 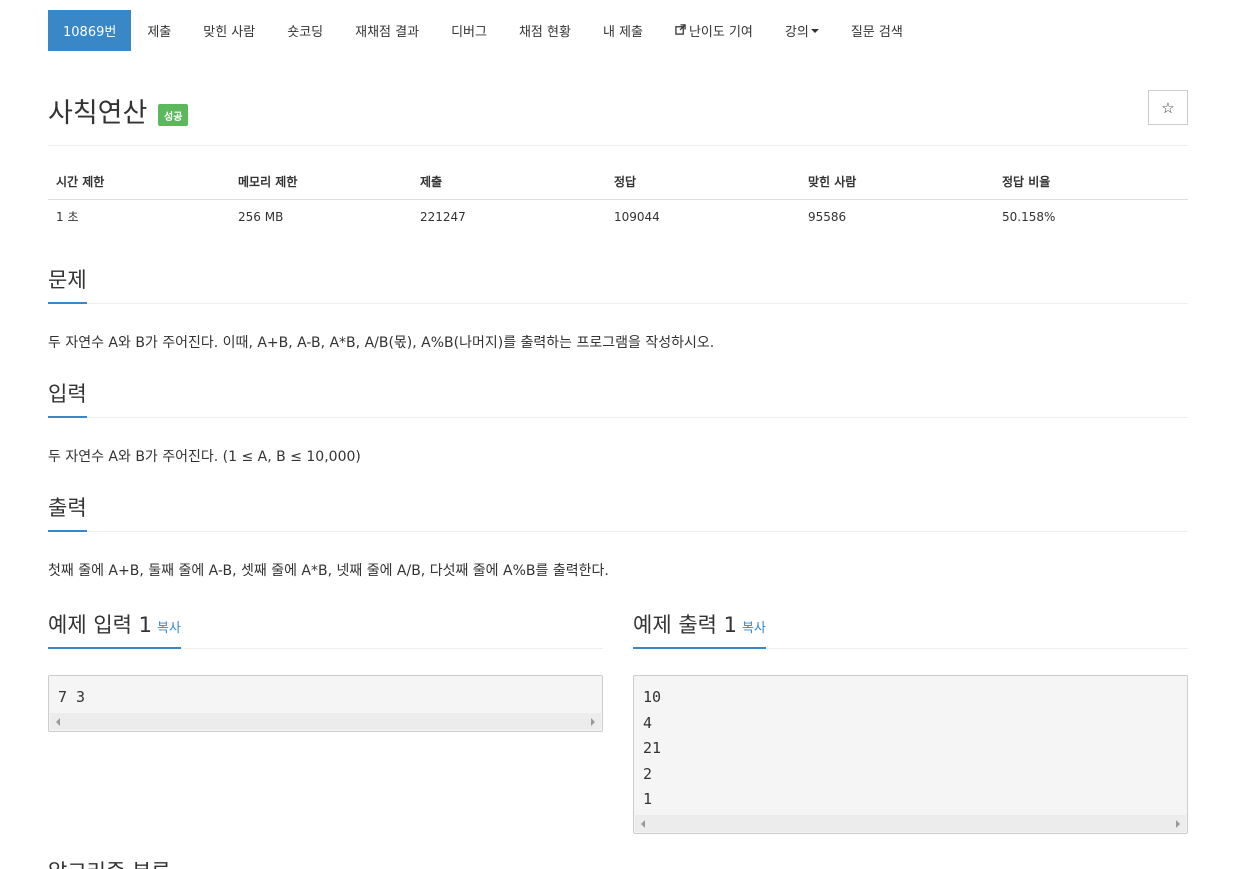 What do you see at coordinates (832, 182) in the screenshot?
I see `table-header-cell: 맞힌 사람` at bounding box center [832, 182].